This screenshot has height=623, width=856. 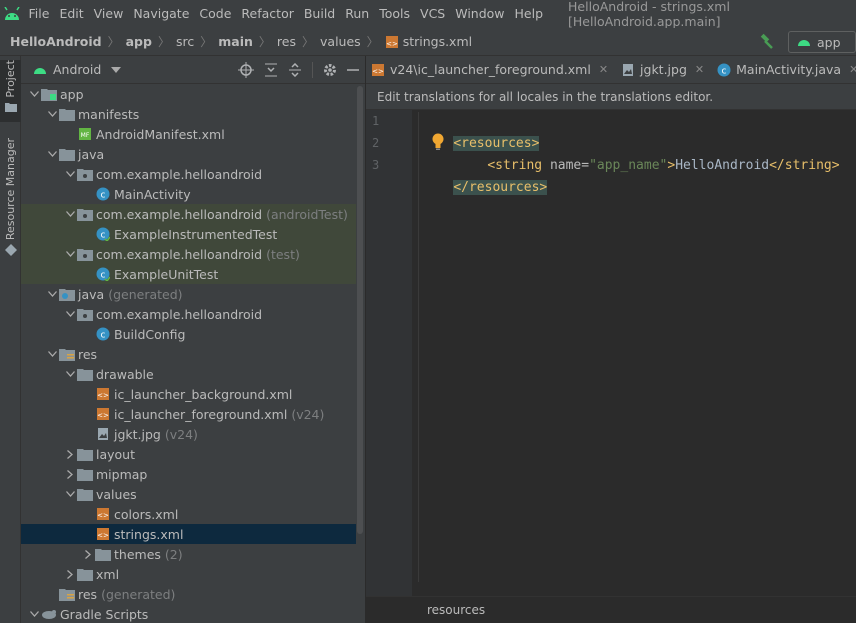 I want to click on tree-item: <> strings.xml, so click(x=188, y=534).